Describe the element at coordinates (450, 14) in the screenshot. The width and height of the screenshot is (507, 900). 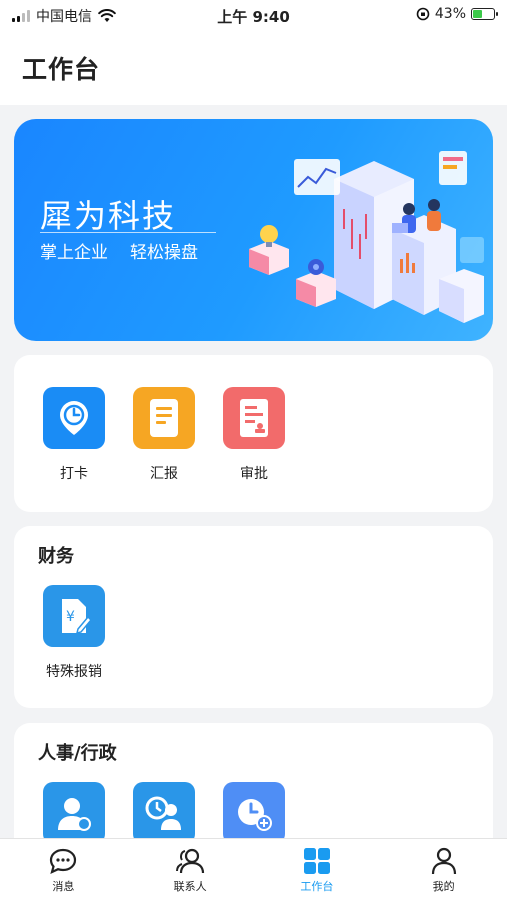
I see `battery-percent: 43%` at that location.